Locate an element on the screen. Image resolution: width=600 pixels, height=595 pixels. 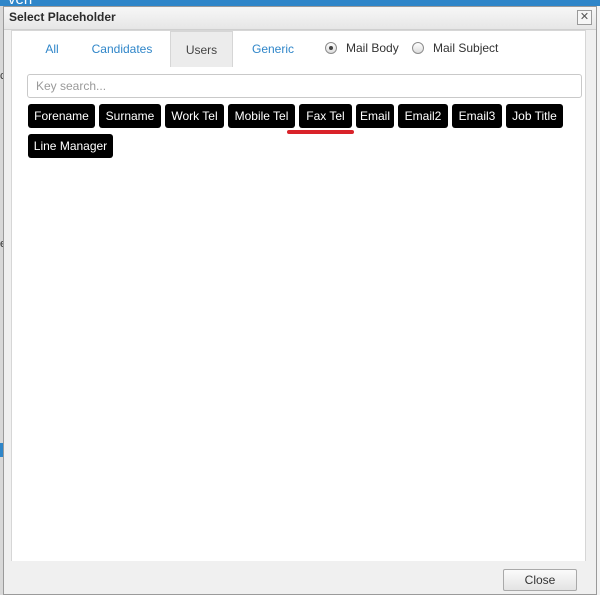
mail-body-radio is located at coordinates (331, 48).